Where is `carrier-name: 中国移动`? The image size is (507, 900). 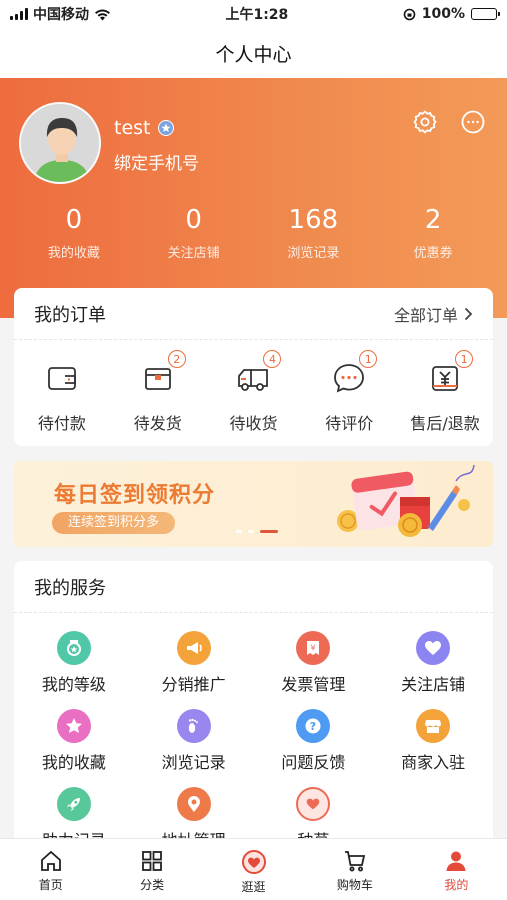 carrier-name: 中国移动 is located at coordinates (61, 15).